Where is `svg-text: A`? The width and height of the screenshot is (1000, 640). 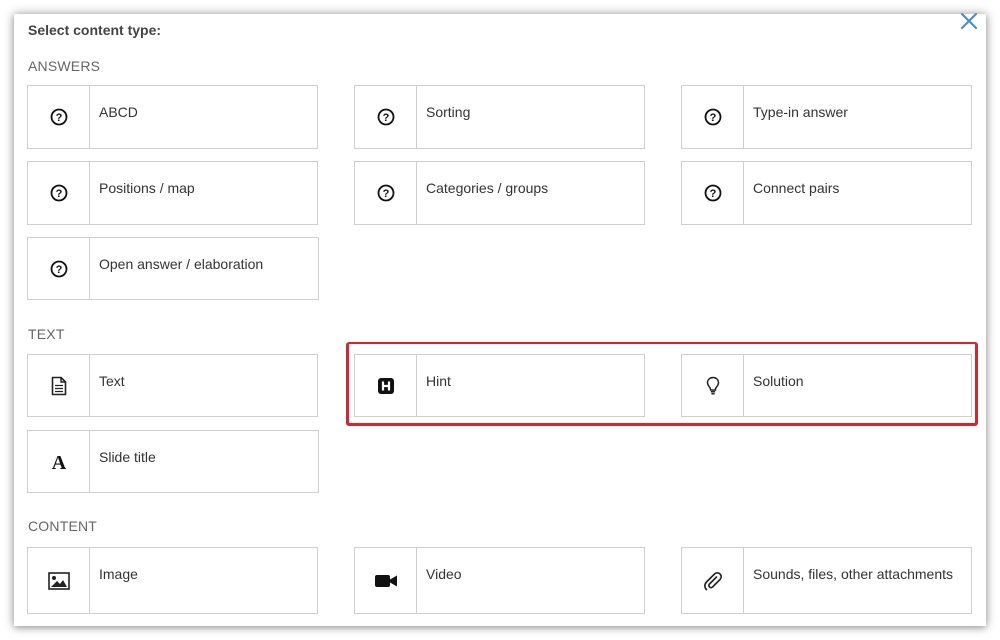 svg-text: A is located at coordinates (58, 462).